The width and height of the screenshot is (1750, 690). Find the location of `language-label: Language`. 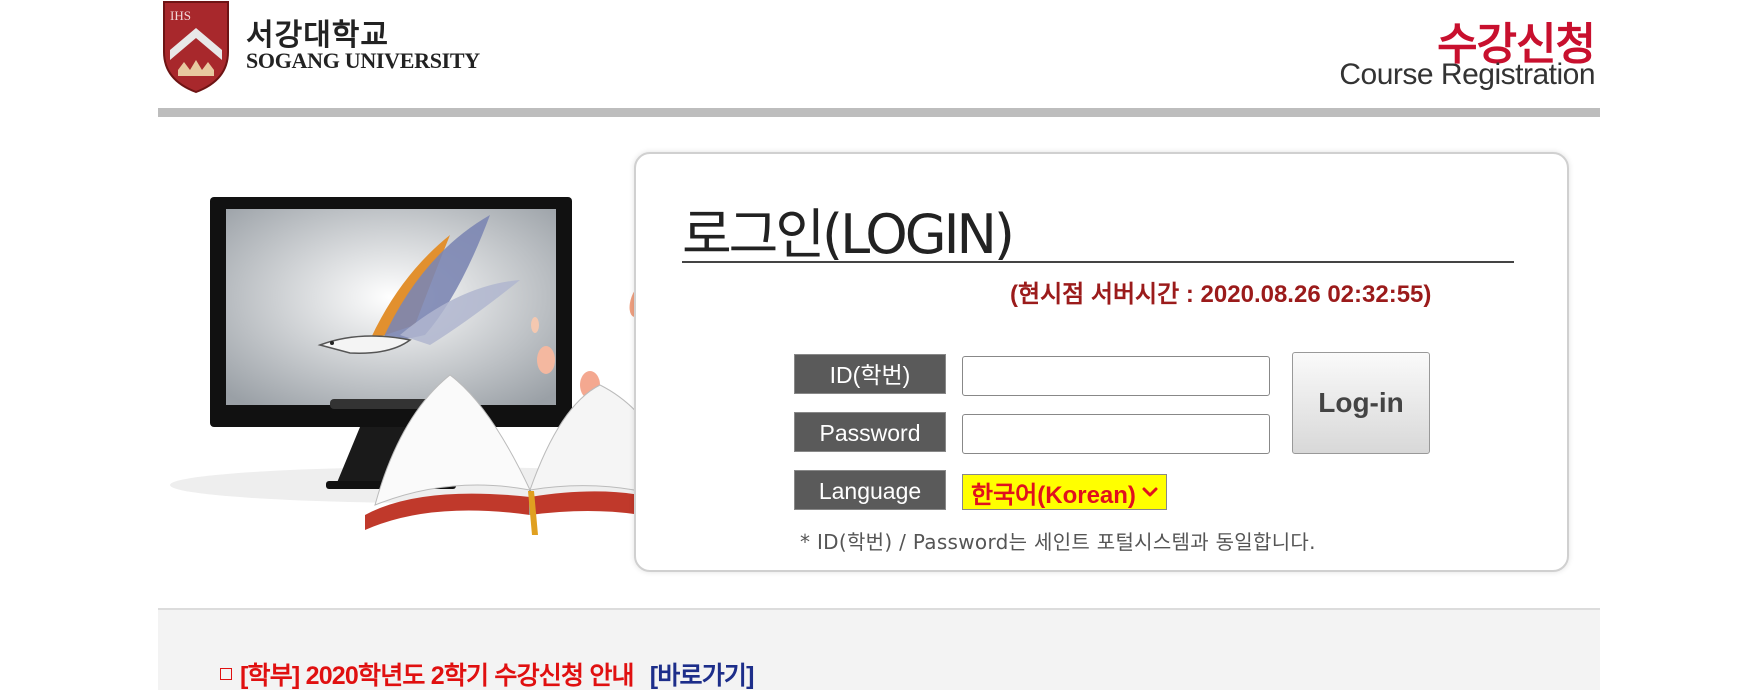

language-label: Language is located at coordinates (870, 490).